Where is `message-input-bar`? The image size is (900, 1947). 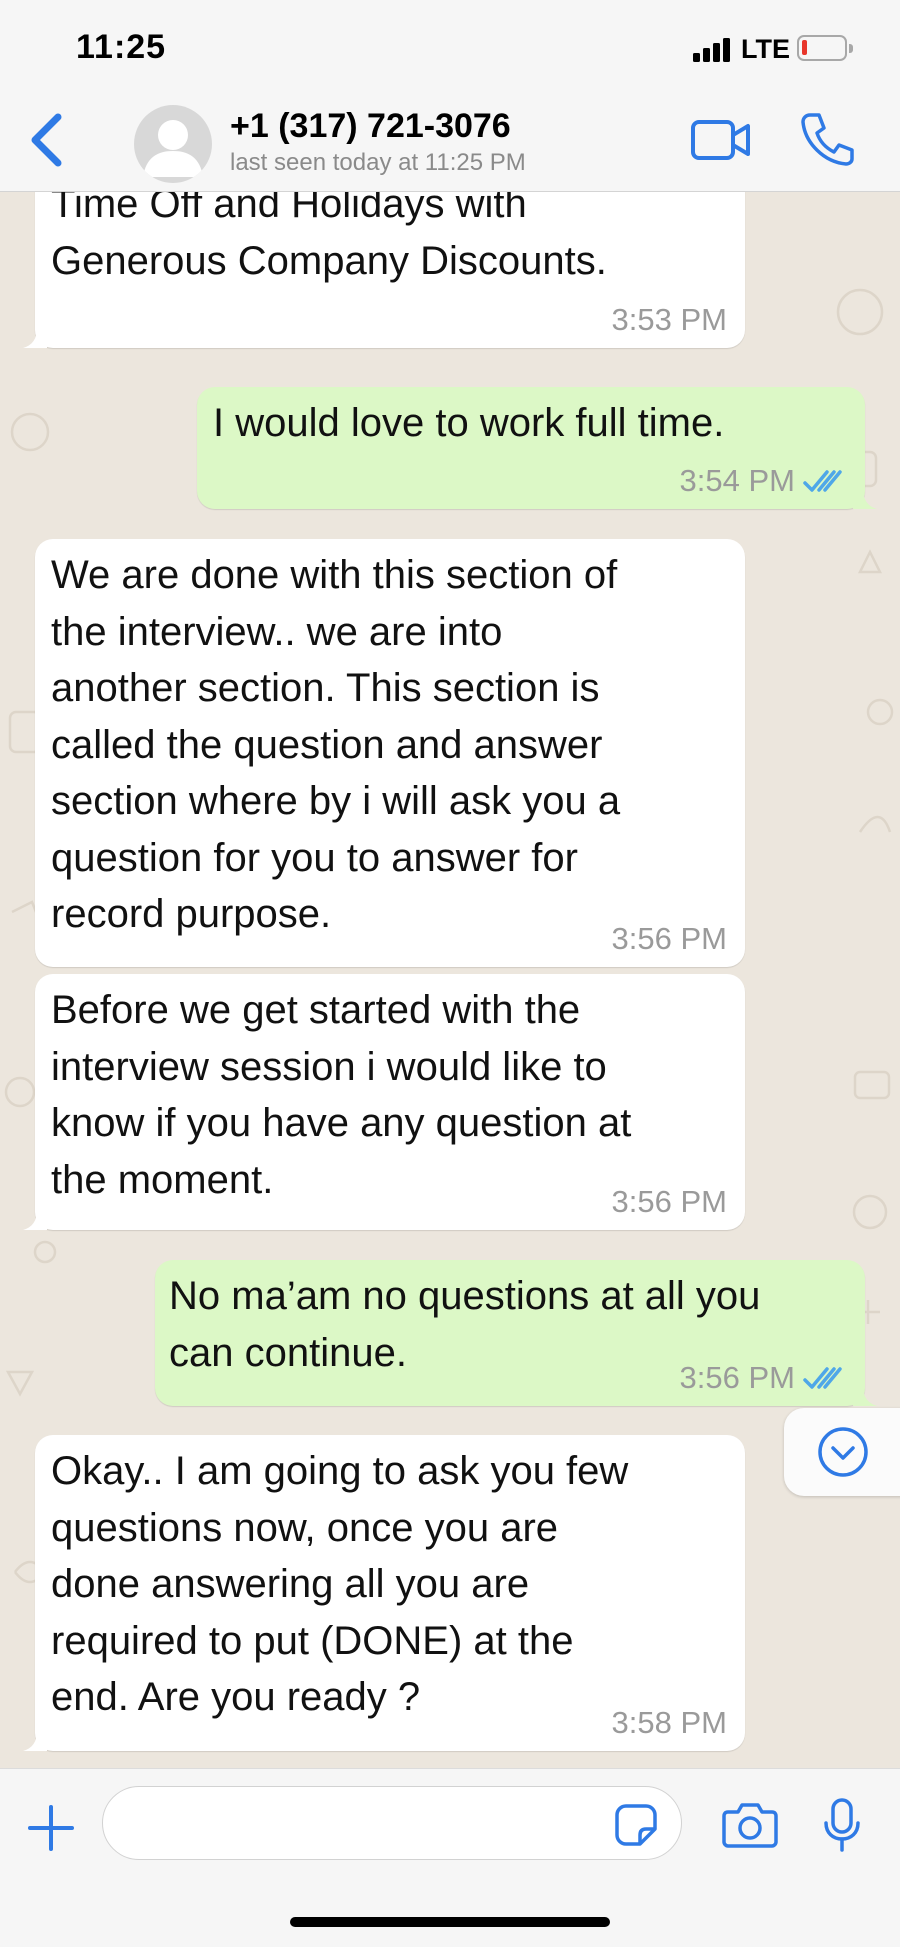
message-input-bar is located at coordinates (450, 1857).